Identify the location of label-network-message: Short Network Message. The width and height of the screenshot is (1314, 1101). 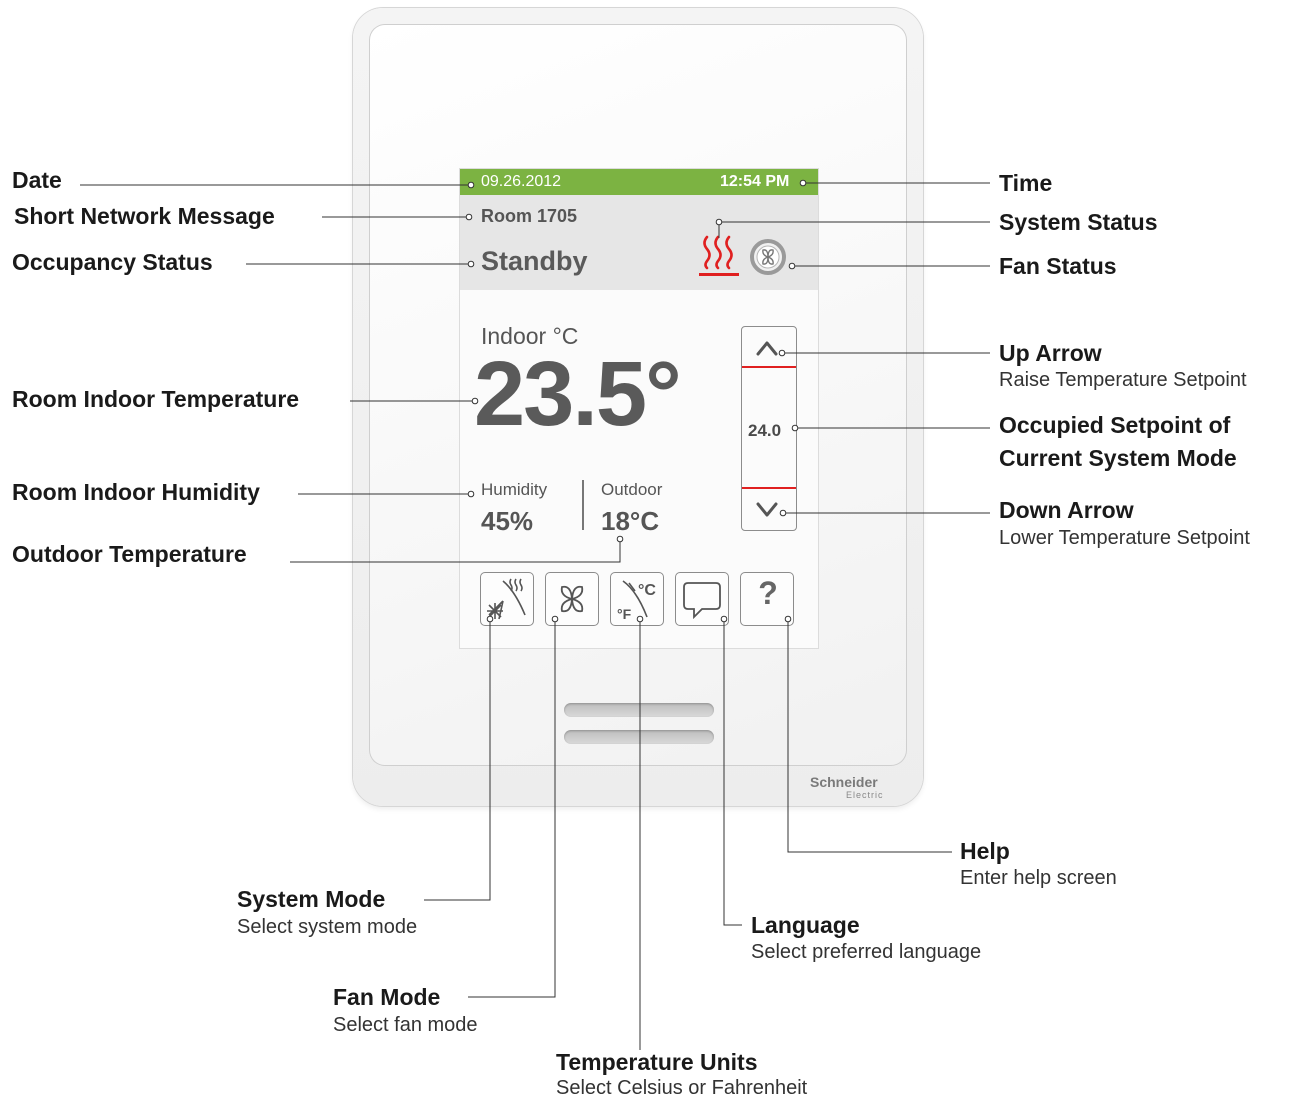
(144, 216).